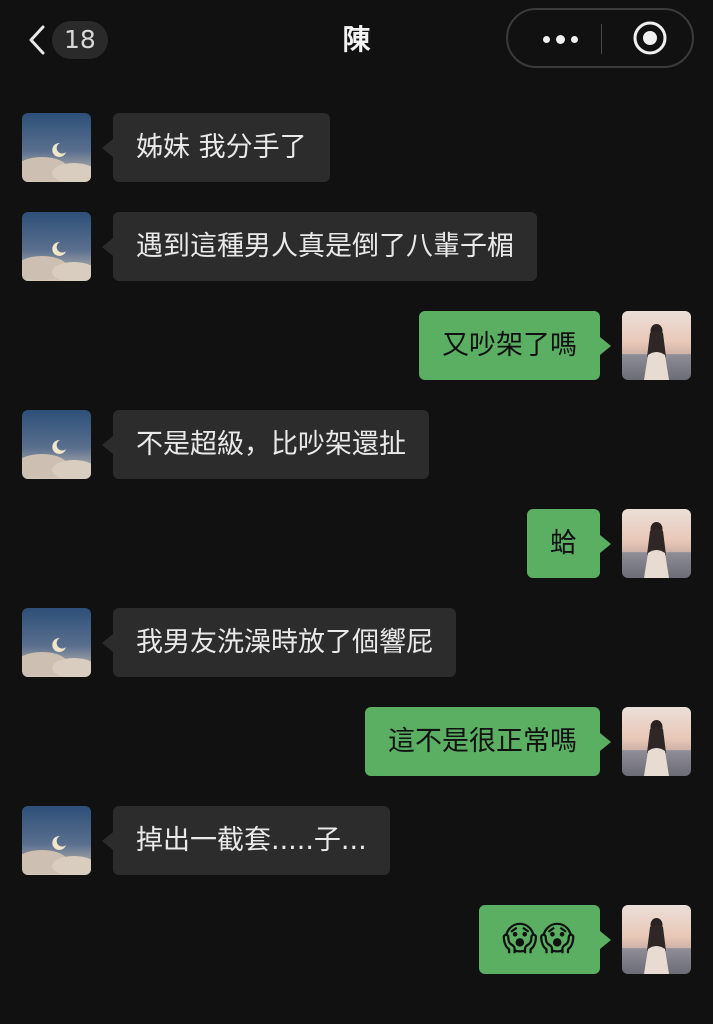  What do you see at coordinates (545, 939) in the screenshot?
I see `outgoing-emoji-message: 😱😱` at bounding box center [545, 939].